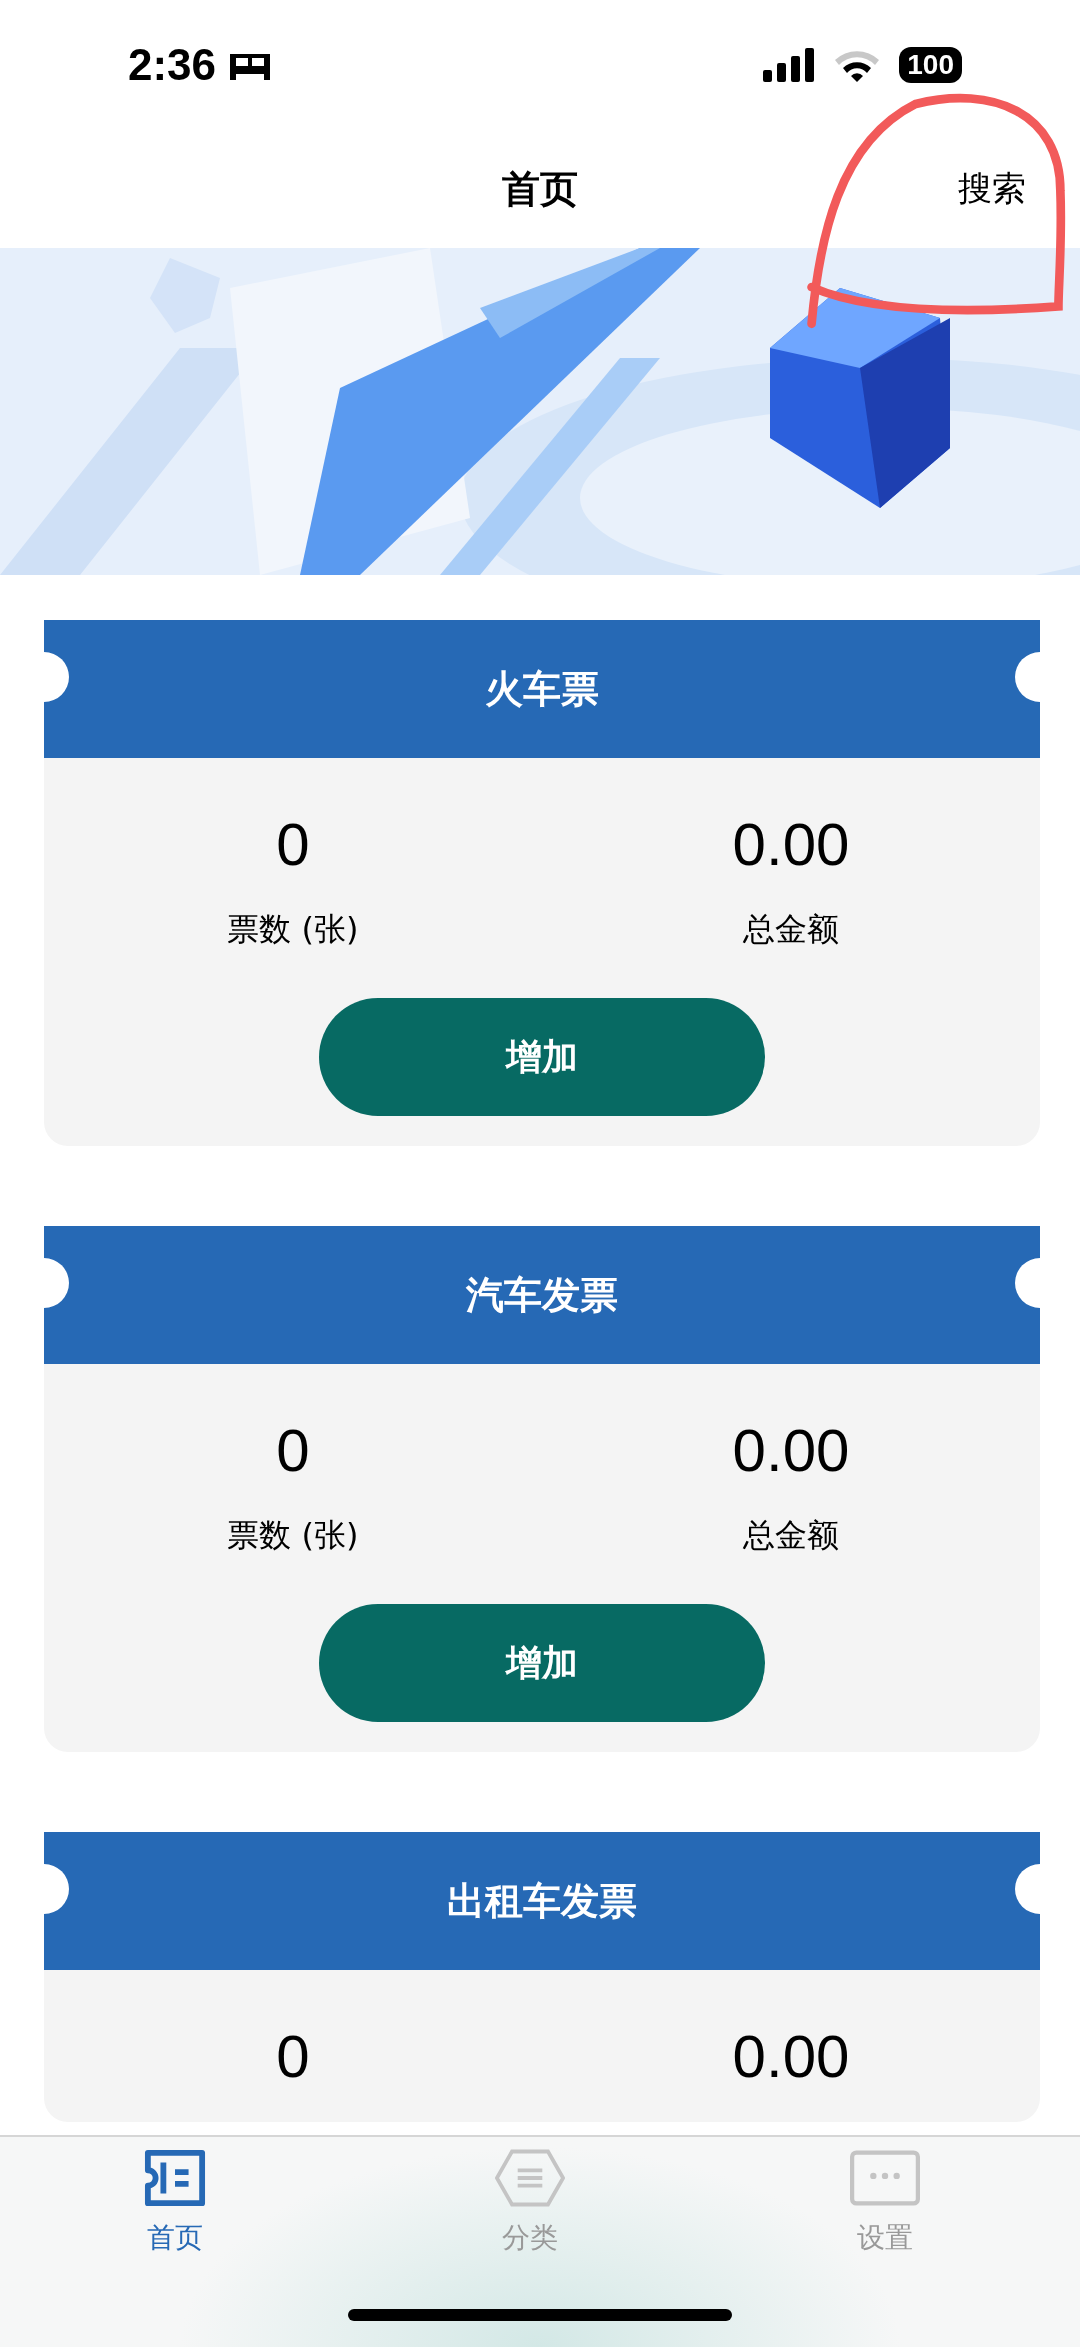 This screenshot has width=1080, height=2347. Describe the element at coordinates (930, 65) in the screenshot. I see `battery-indicator: 100` at that location.